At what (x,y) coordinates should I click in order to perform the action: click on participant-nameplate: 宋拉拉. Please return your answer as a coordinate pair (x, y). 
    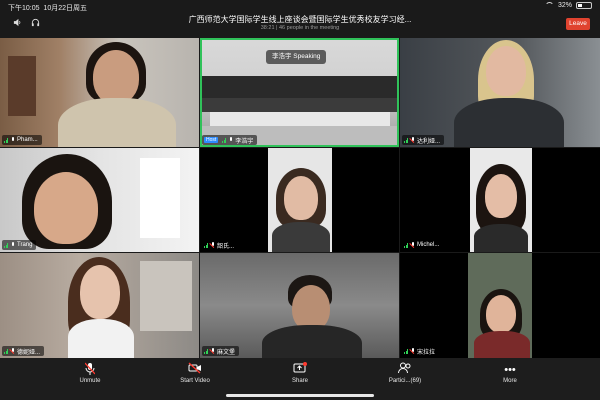
    Looking at the image, I should click on (421, 351).